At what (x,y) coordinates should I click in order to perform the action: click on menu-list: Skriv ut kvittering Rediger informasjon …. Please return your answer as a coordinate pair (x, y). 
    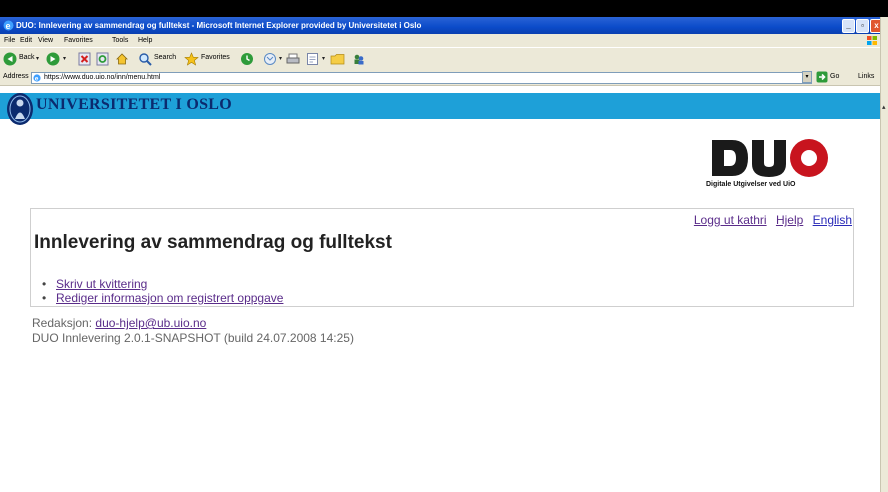
    Looking at the image, I should click on (161, 291).